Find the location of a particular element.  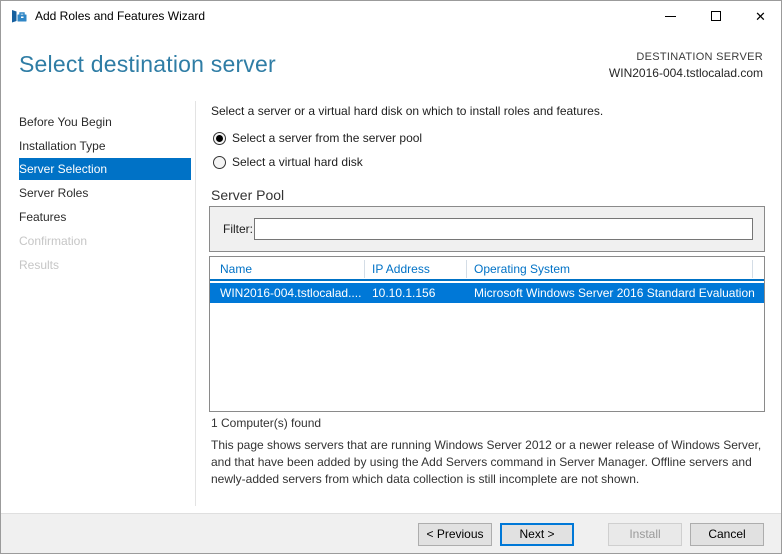

window-title: Add Roles and Features Wizard is located at coordinates (120, 16).